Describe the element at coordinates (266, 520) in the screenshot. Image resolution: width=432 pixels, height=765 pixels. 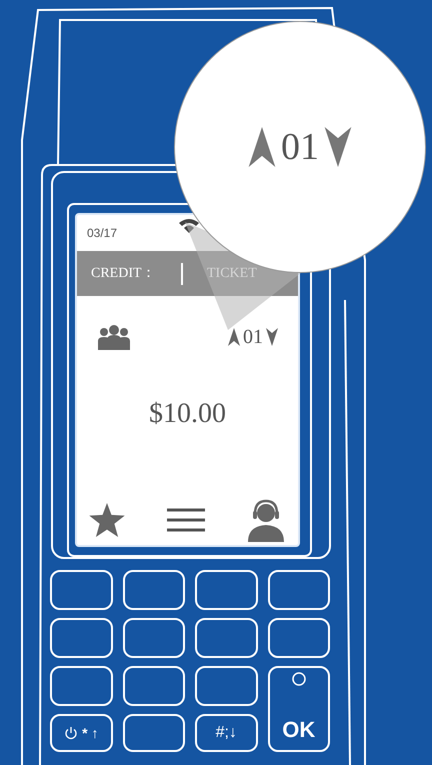
I see `support-agent-icon` at that location.